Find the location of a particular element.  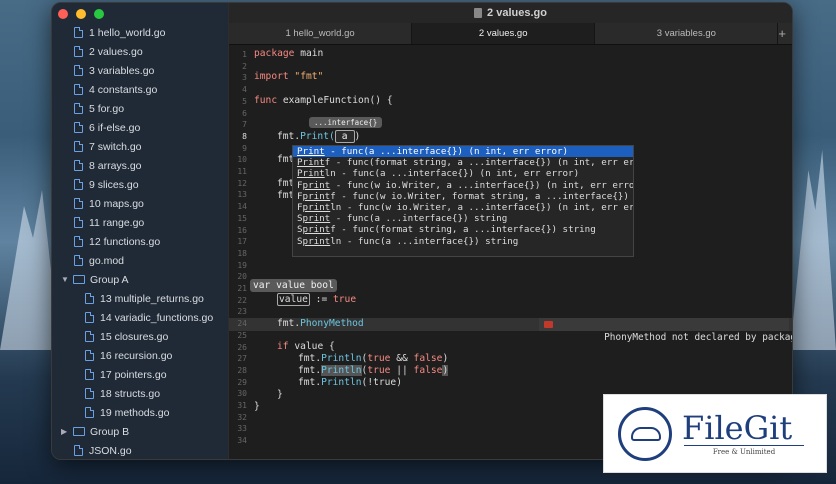

line-number: 32 is located at coordinates (242, 417).